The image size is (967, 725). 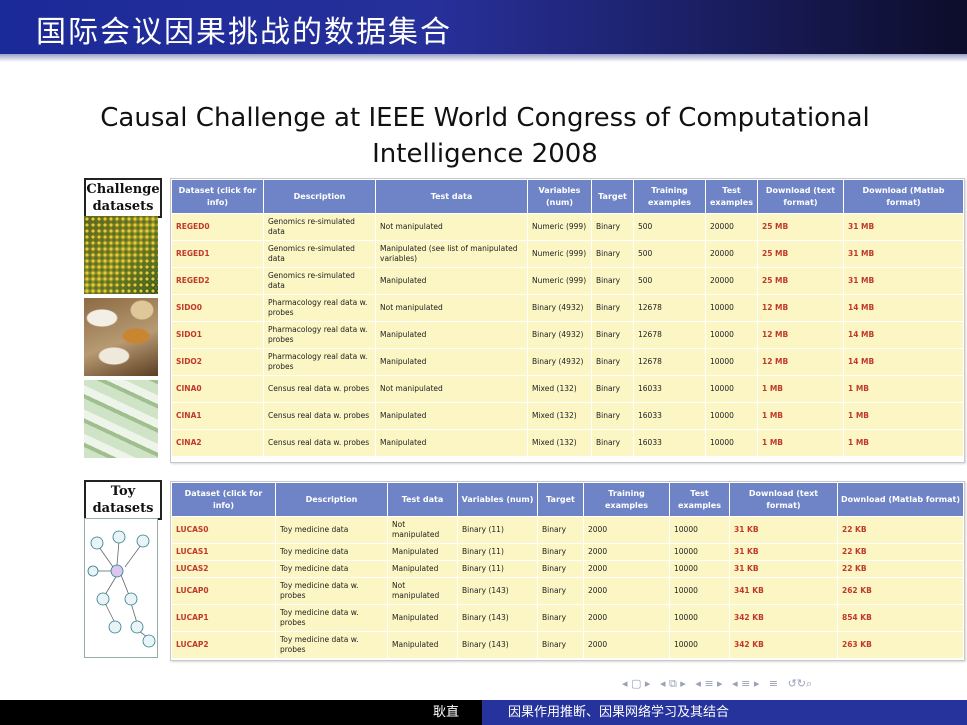 What do you see at coordinates (121, 255) in the screenshot?
I see `genomics-image` at bounding box center [121, 255].